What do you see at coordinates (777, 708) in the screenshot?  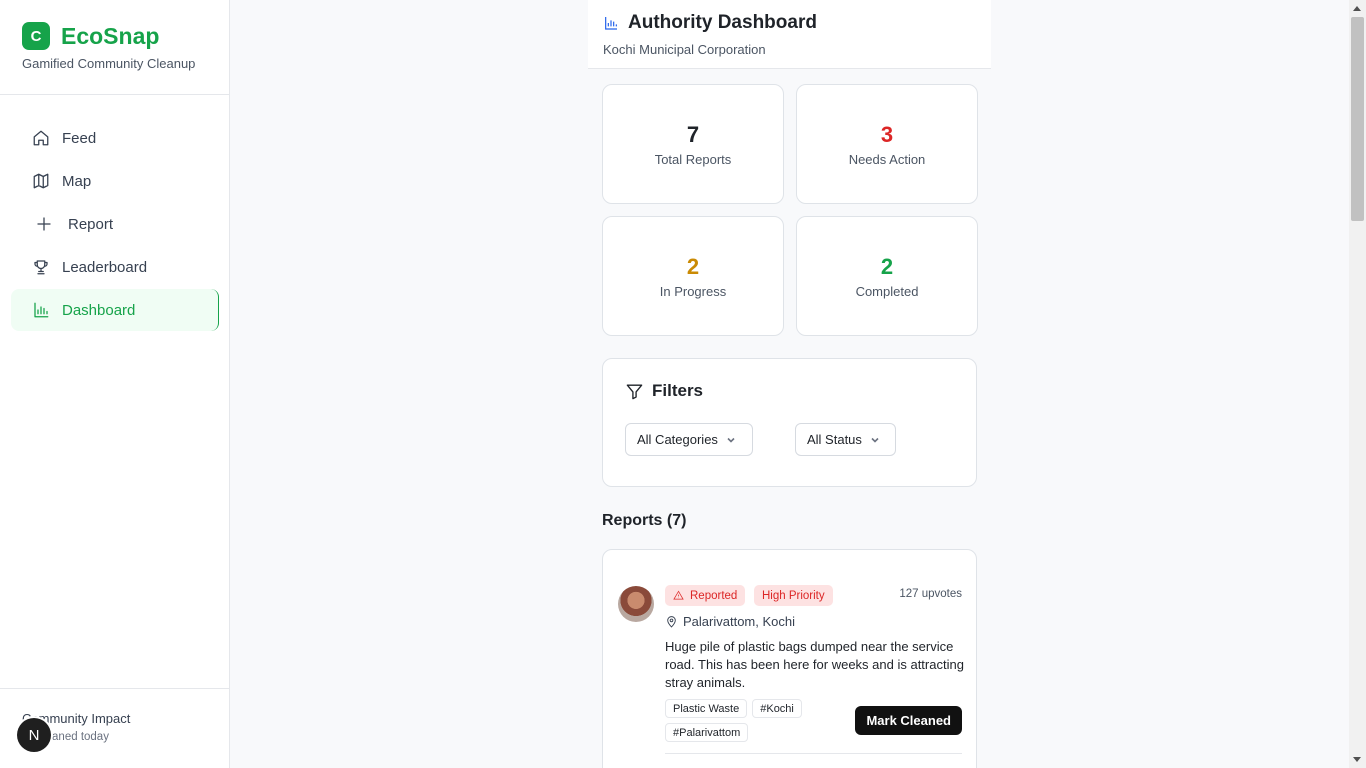 I see `tag: #Kochi` at bounding box center [777, 708].